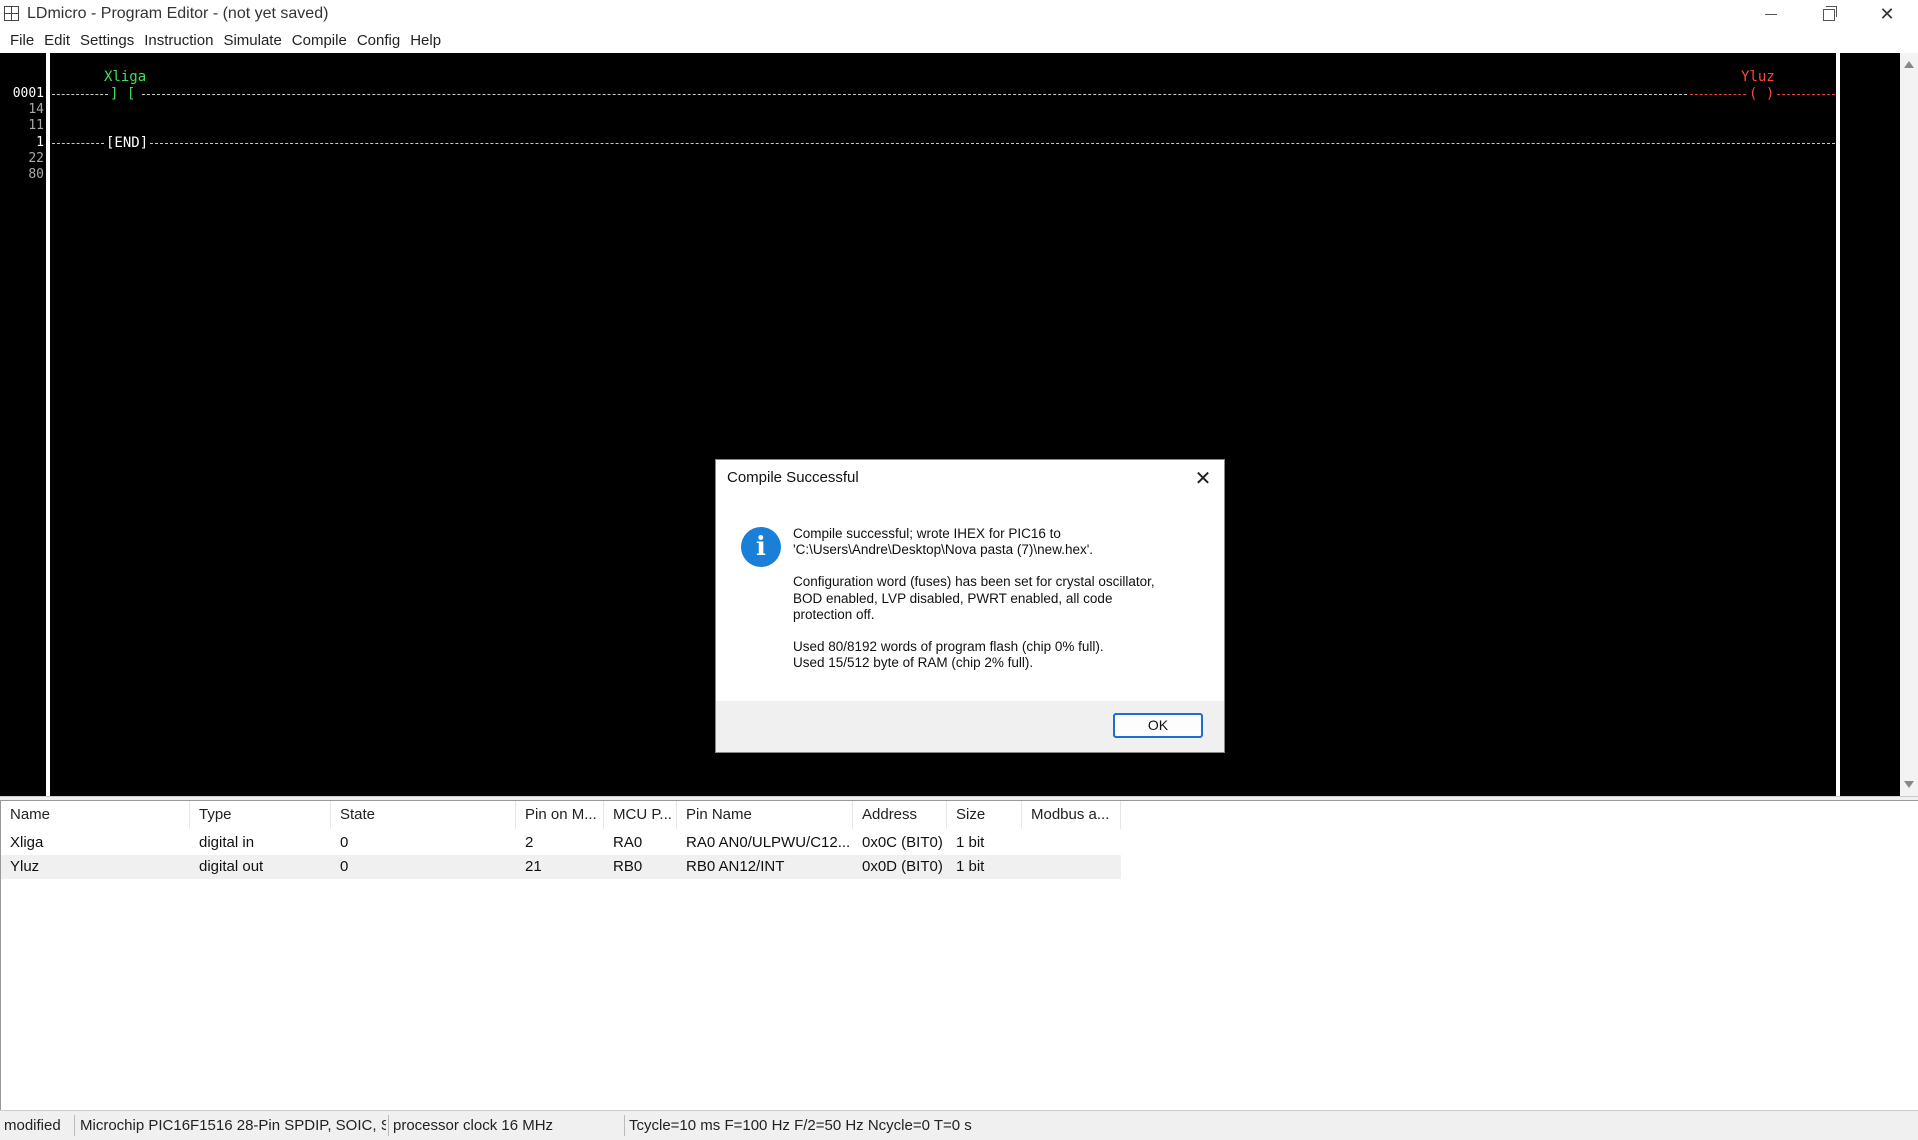 This screenshot has height=1140, width=1918. Describe the element at coordinates (902, 866) in the screenshot. I see `cell-address: 0x0D (BIT0)` at that location.